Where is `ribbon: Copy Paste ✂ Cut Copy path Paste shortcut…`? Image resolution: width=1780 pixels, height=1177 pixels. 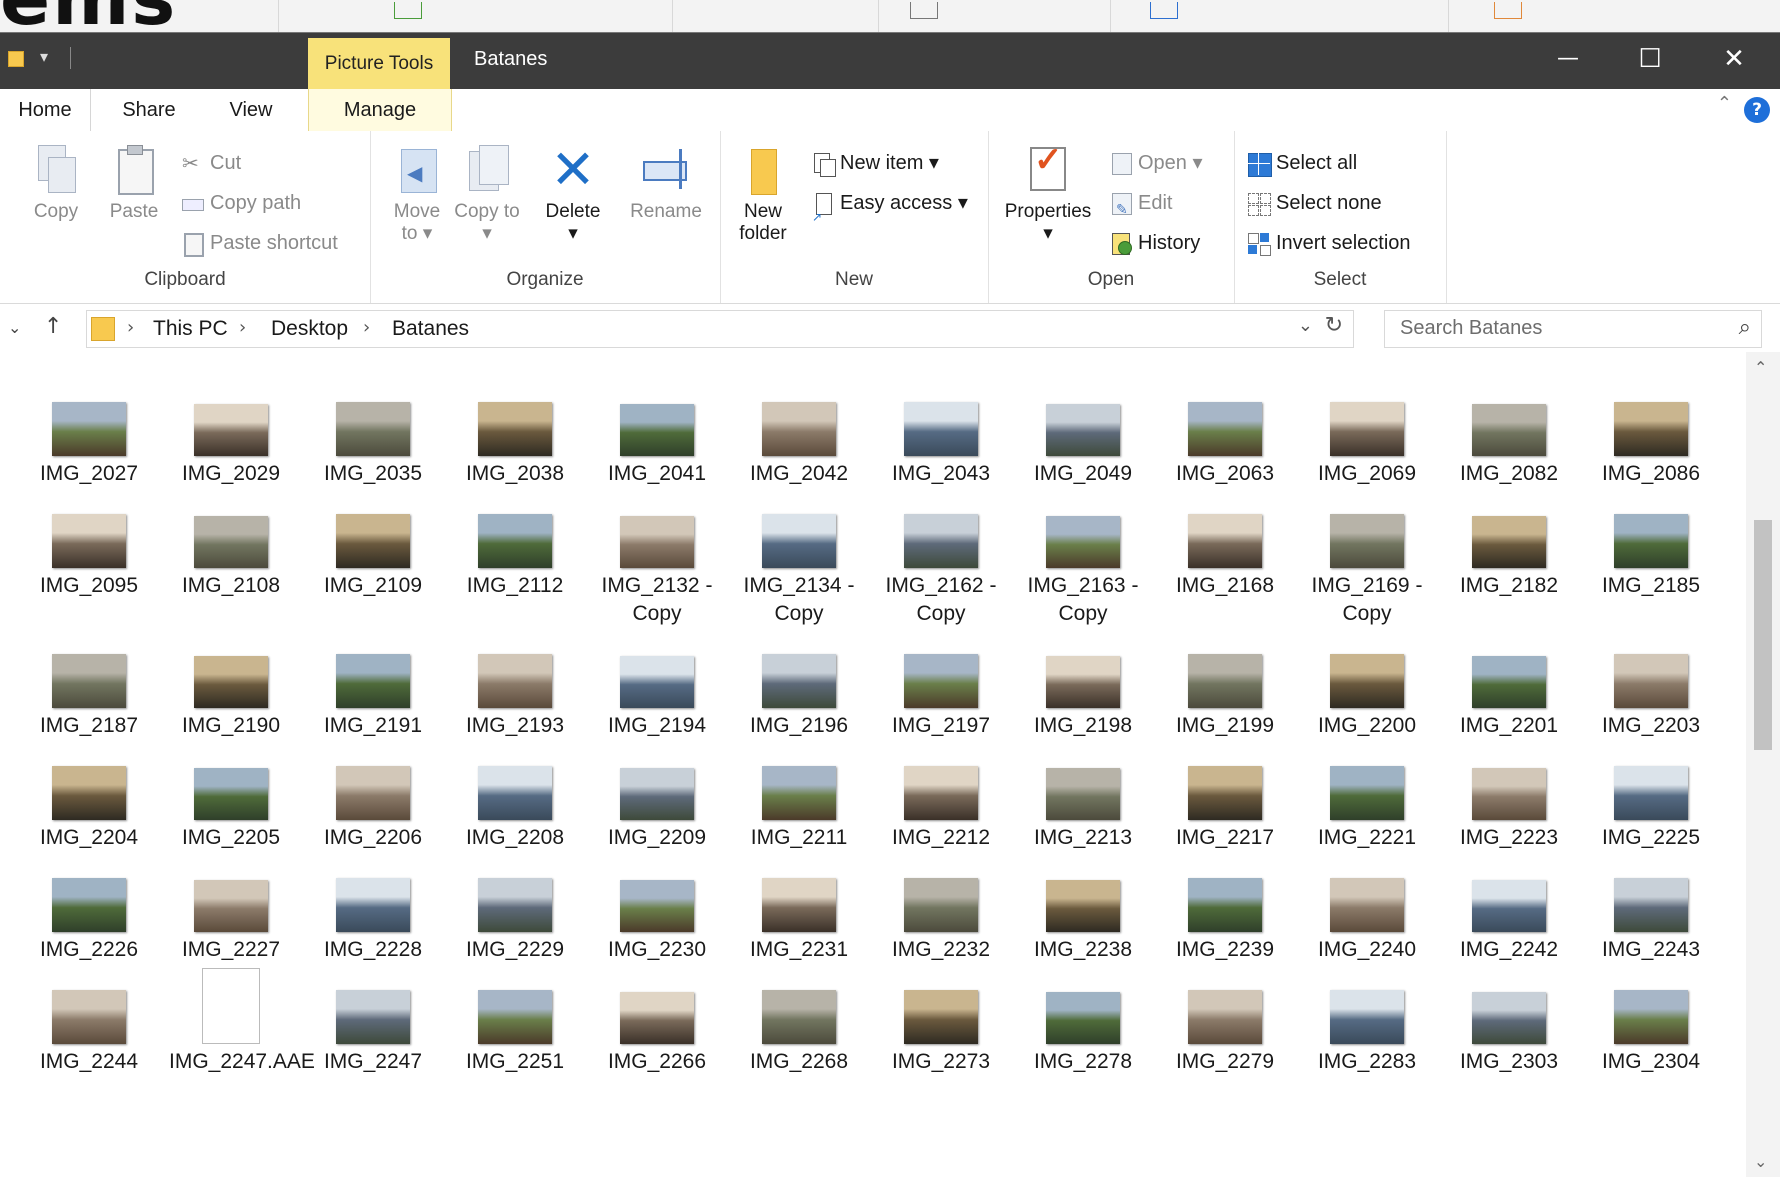
ribbon: Copy Paste ✂ Cut Copy path Paste shortcut… is located at coordinates (890, 217).